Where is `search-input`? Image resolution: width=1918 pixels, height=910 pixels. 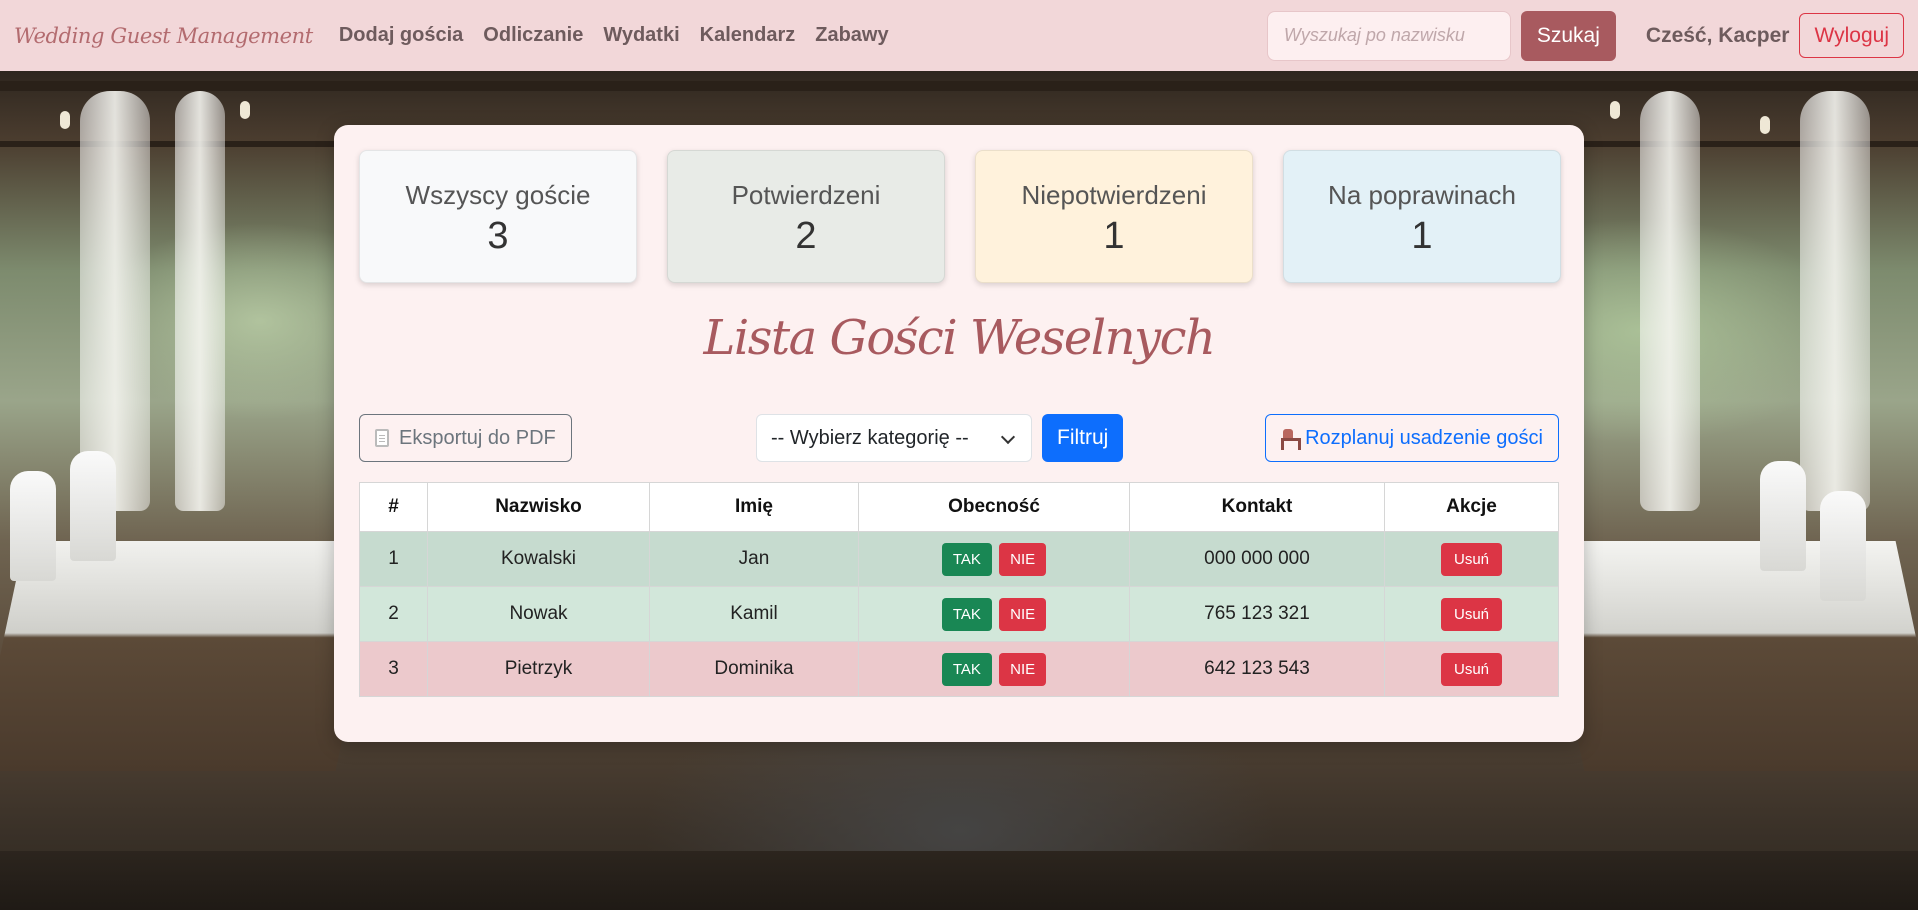 search-input is located at coordinates (1388, 35).